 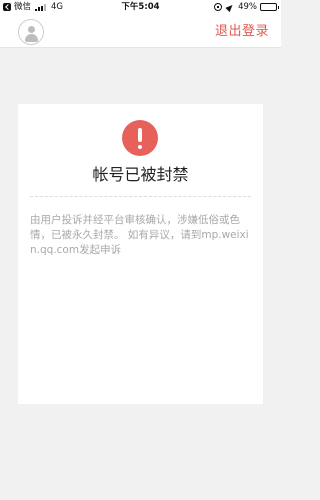 I want to click on status-right: 49%, so click(x=246, y=7).